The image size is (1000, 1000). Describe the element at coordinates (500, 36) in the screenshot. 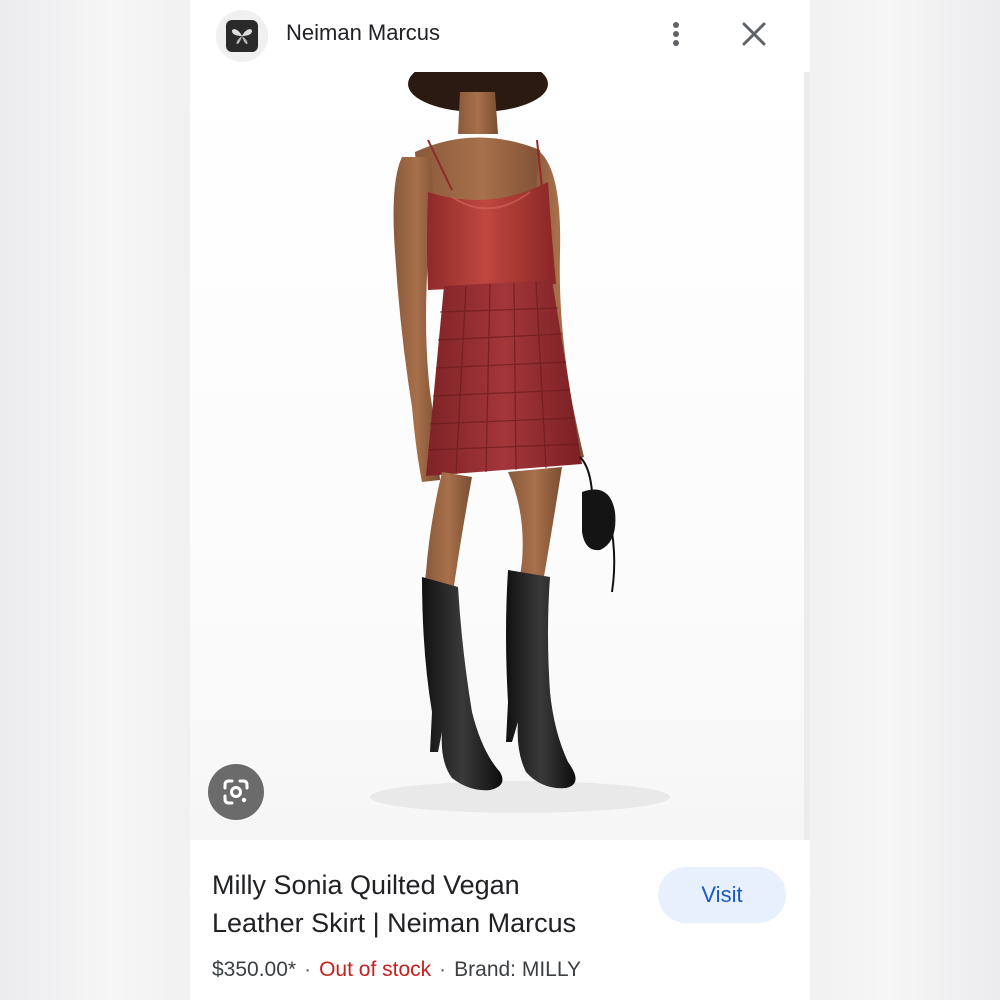

I see `preview-header: Neiman Marcus` at that location.